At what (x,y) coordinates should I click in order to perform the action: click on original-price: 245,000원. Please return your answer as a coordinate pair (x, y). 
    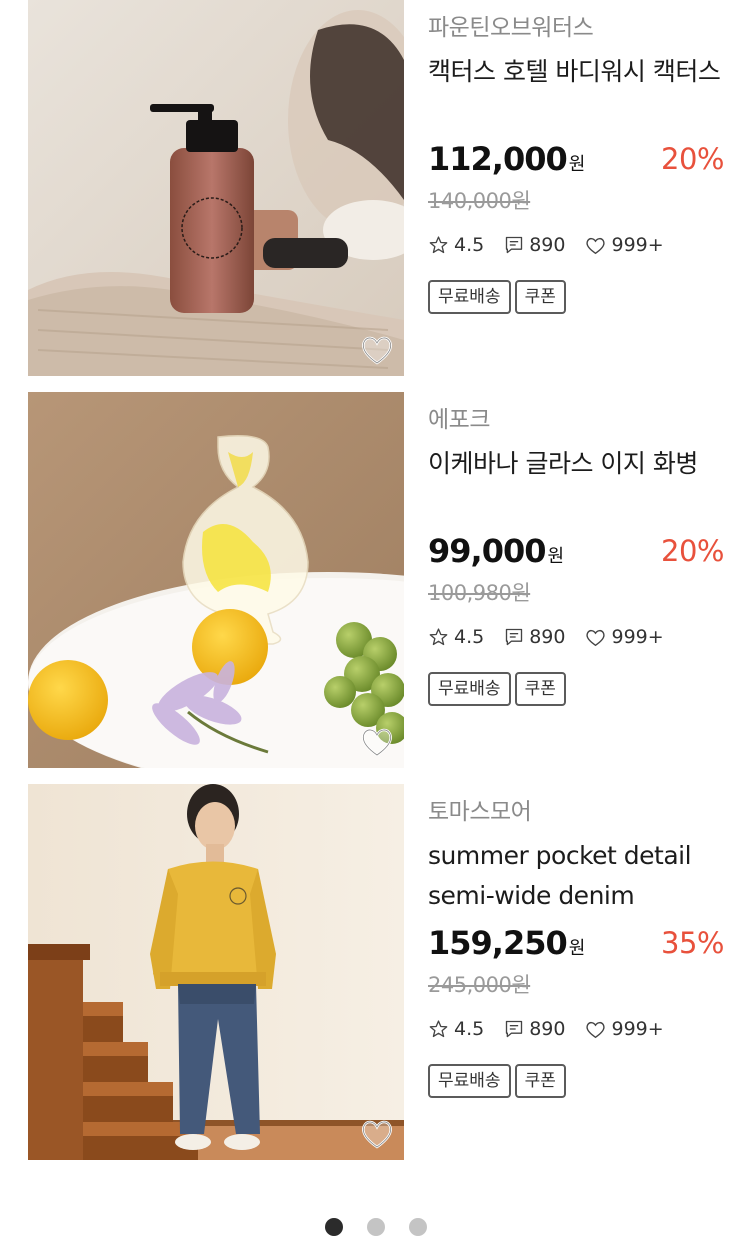
    Looking at the image, I should click on (479, 985).